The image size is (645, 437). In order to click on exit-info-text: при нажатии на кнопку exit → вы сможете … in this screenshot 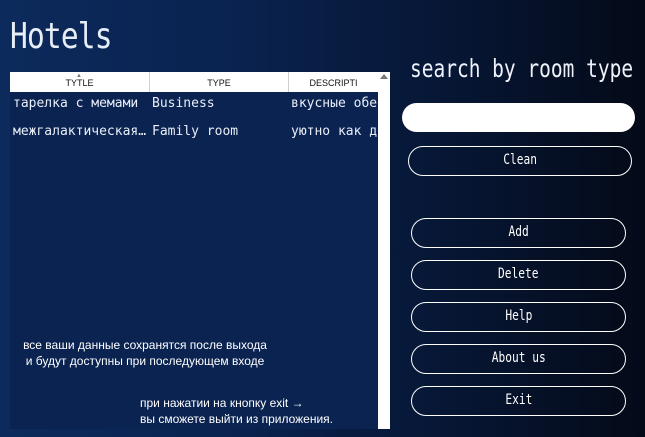, I will do `click(260, 411)`.